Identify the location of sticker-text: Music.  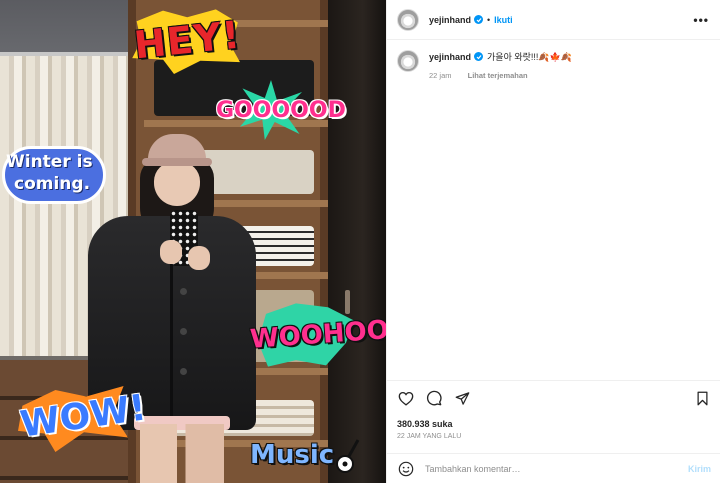
(292, 455).